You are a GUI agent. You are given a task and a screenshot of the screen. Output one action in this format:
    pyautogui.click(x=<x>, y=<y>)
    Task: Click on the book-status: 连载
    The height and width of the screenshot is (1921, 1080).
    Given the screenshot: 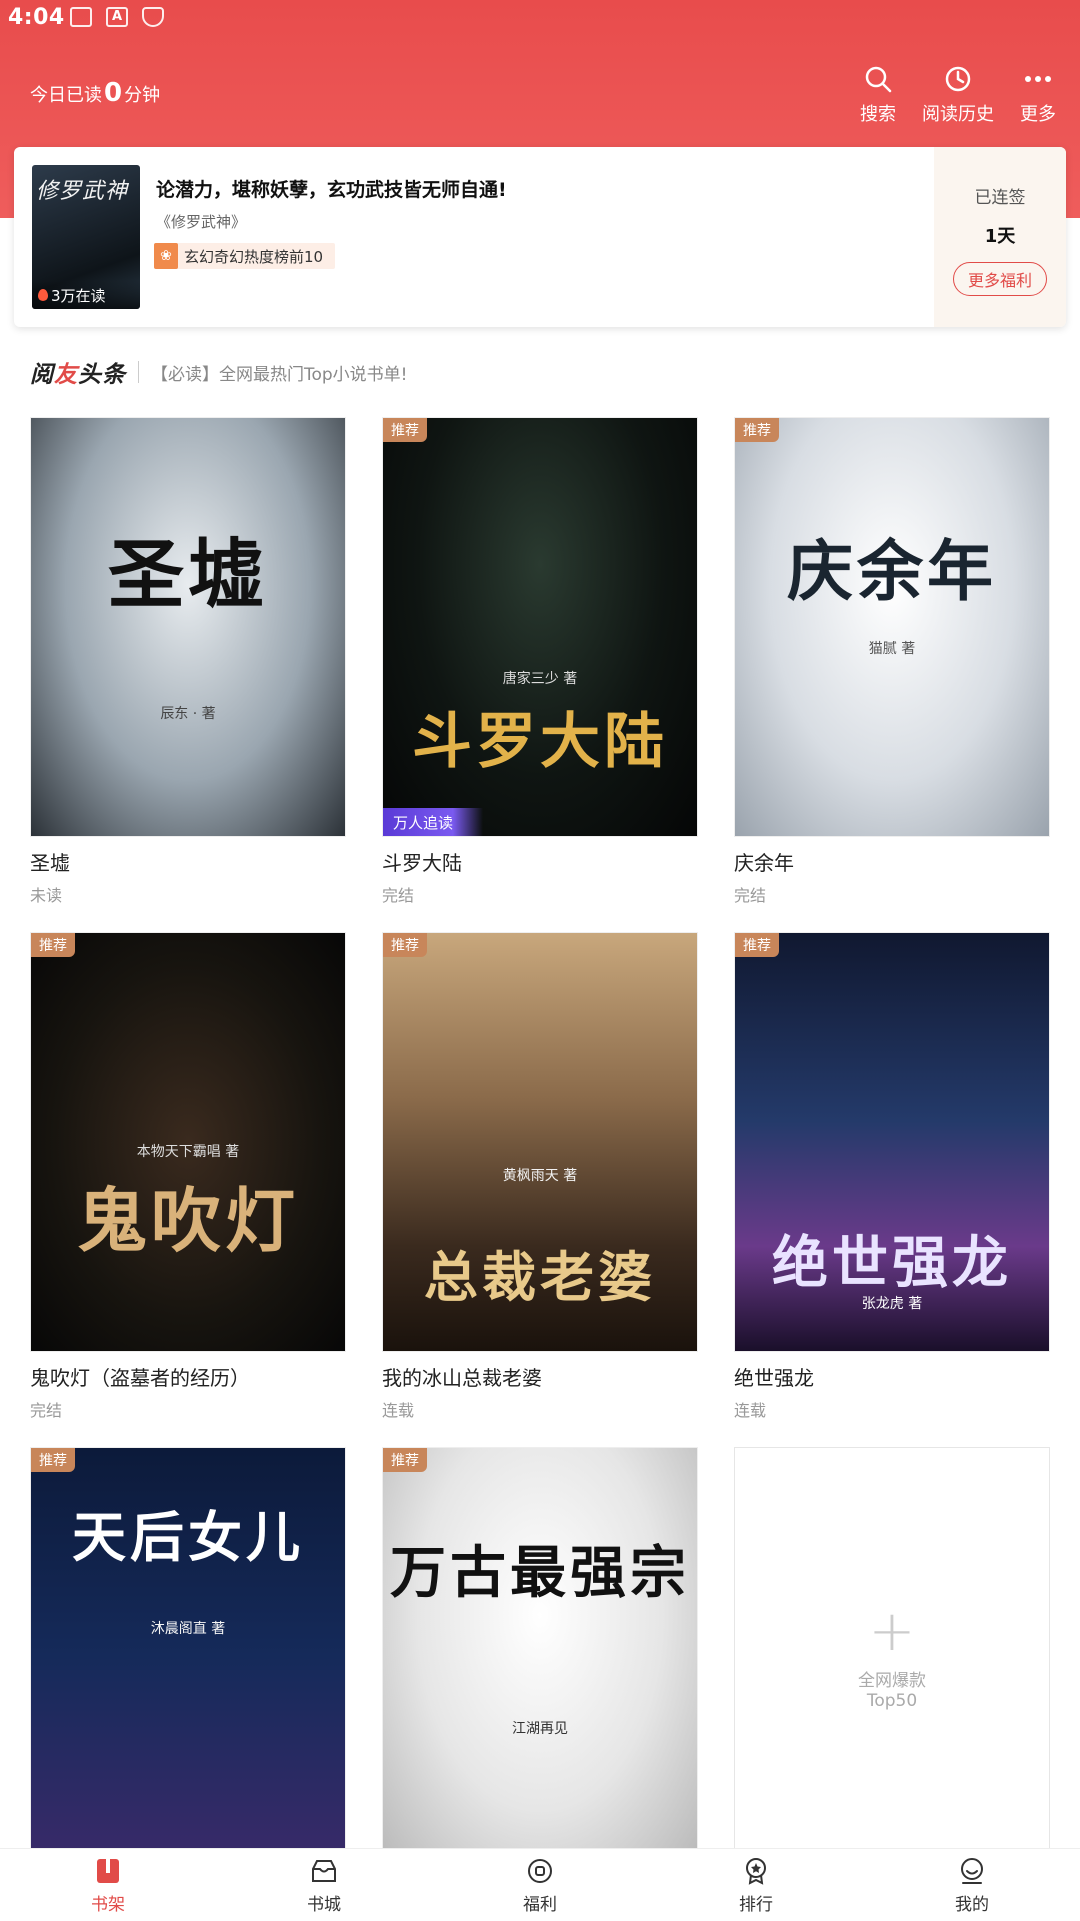 What is the action you would take?
    pyautogui.click(x=398, y=1410)
    